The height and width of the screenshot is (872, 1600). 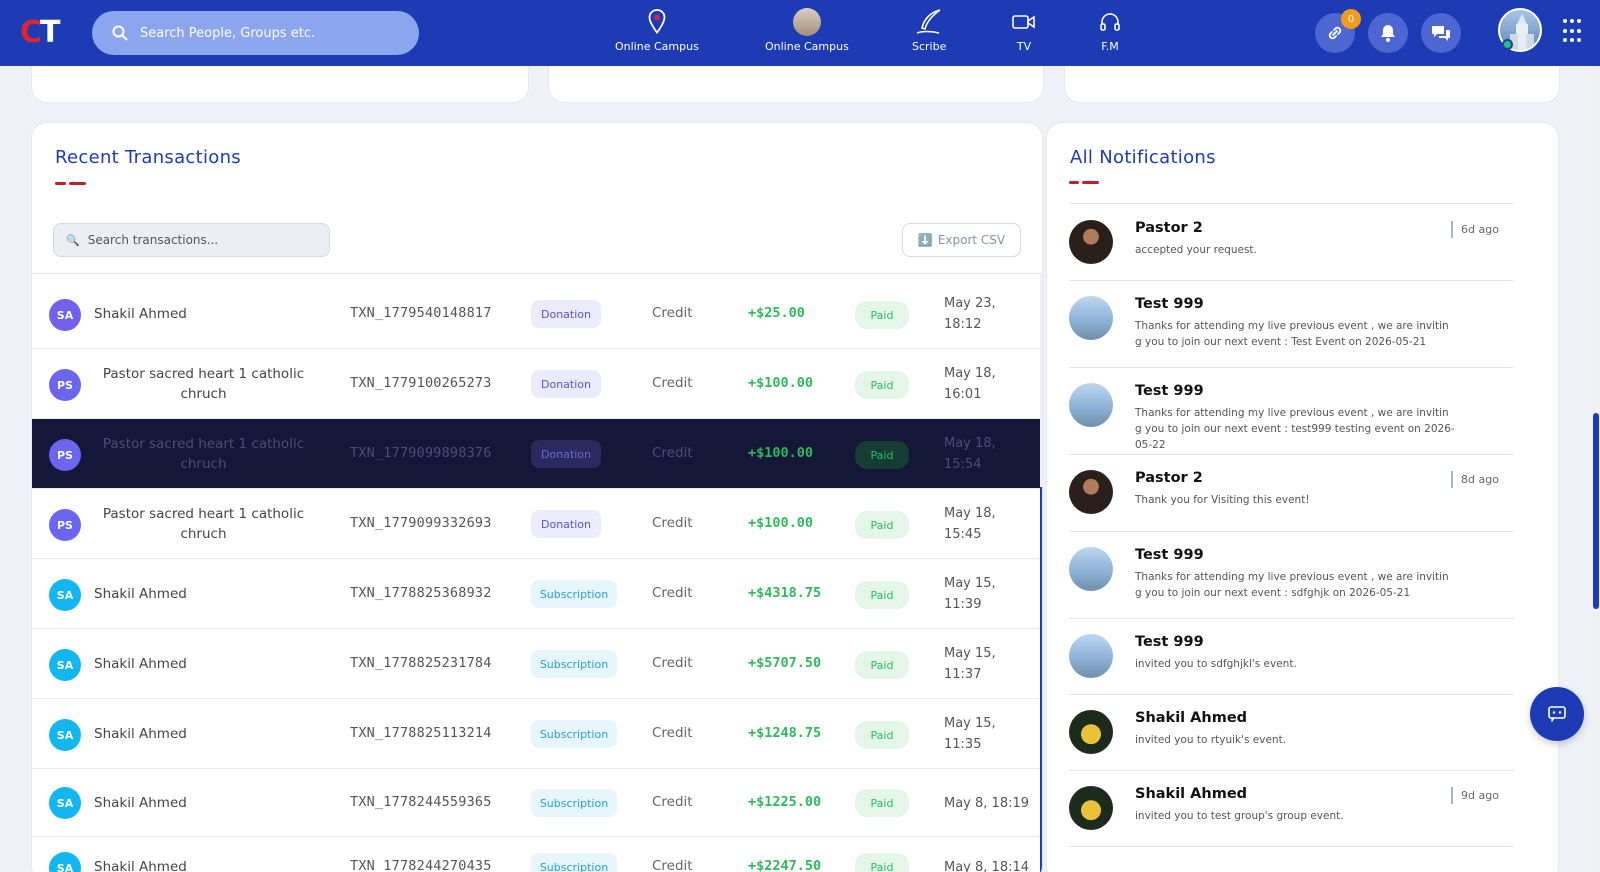 I want to click on nav-tv: TV, so click(x=1024, y=30).